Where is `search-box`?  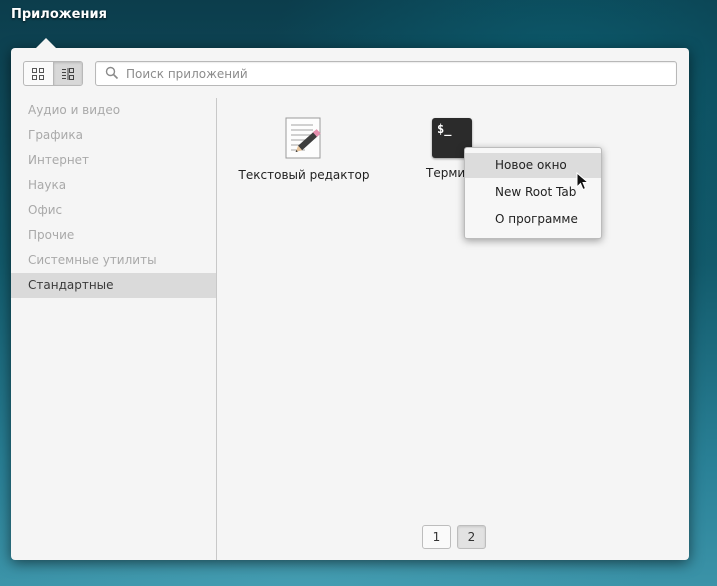 search-box is located at coordinates (386, 73).